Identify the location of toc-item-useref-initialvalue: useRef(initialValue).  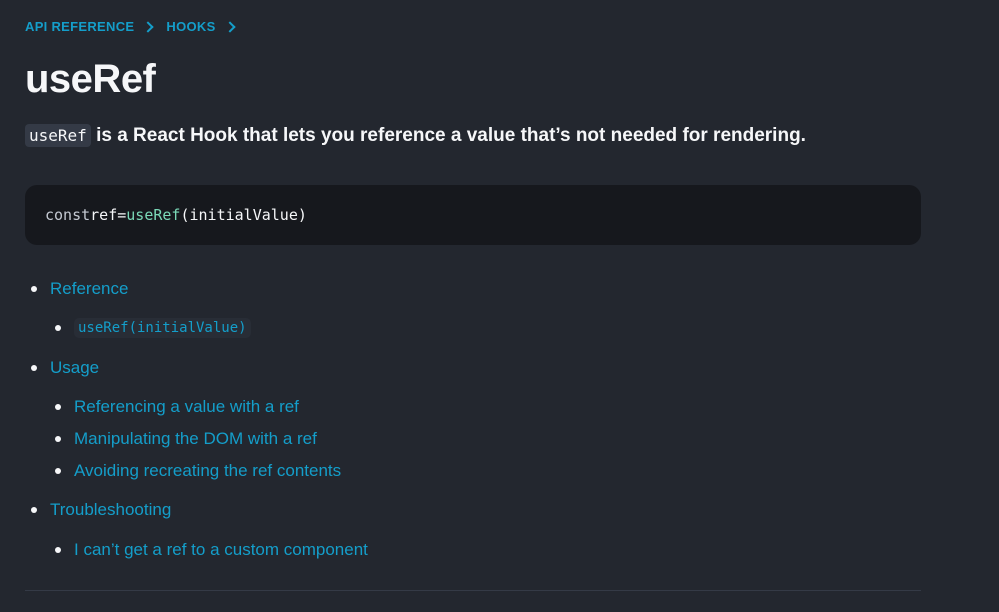
(153, 328).